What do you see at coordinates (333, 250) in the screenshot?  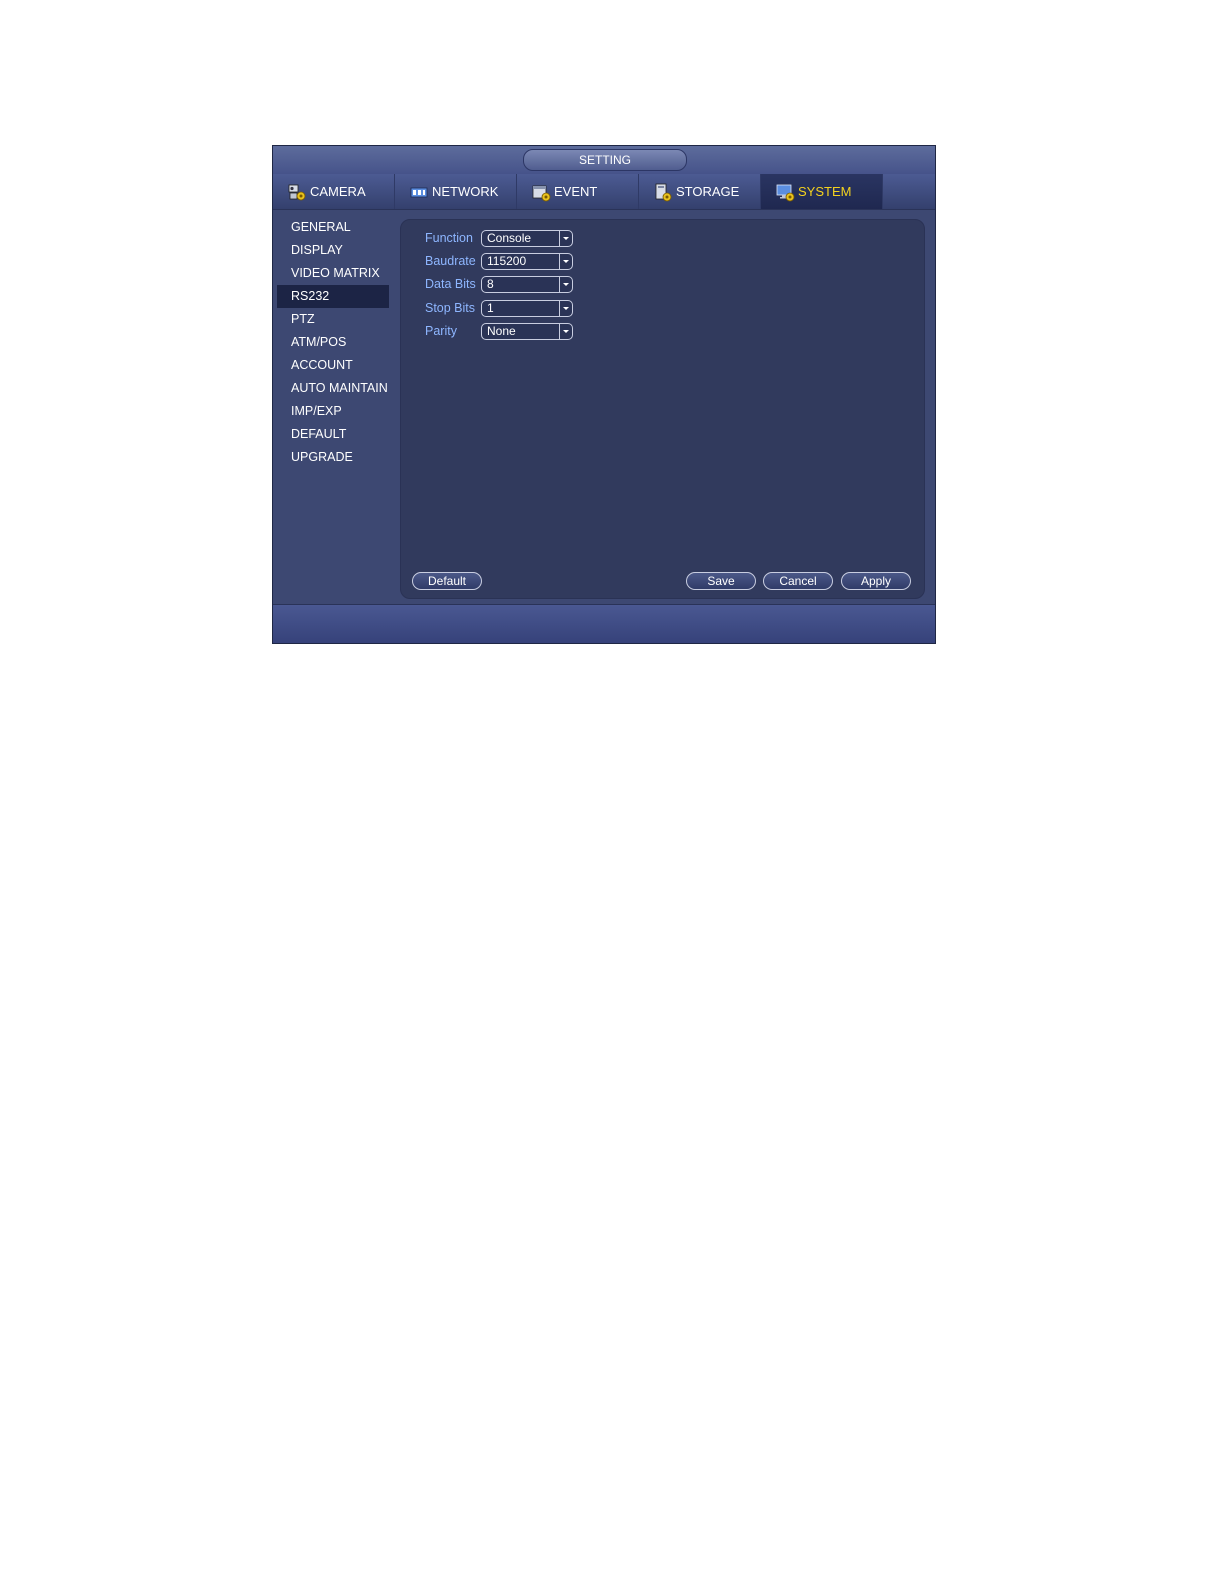 I see `sidebar-item-display: DISPLAY` at bounding box center [333, 250].